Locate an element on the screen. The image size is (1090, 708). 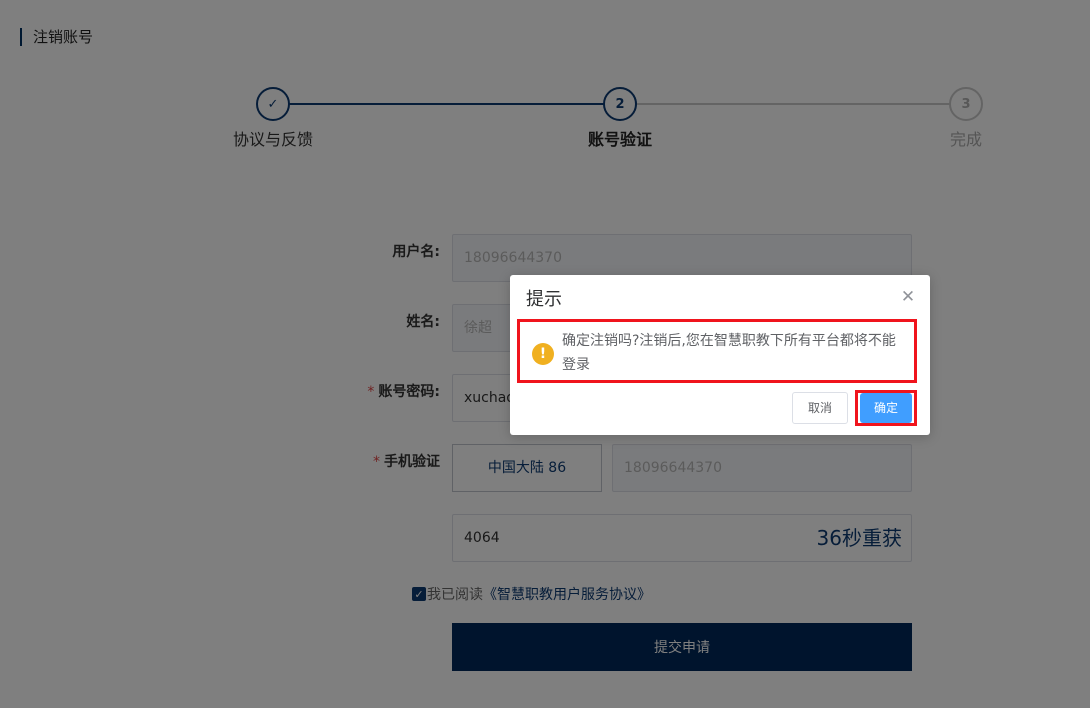
cancel-button: 取消 is located at coordinates (820, 408).